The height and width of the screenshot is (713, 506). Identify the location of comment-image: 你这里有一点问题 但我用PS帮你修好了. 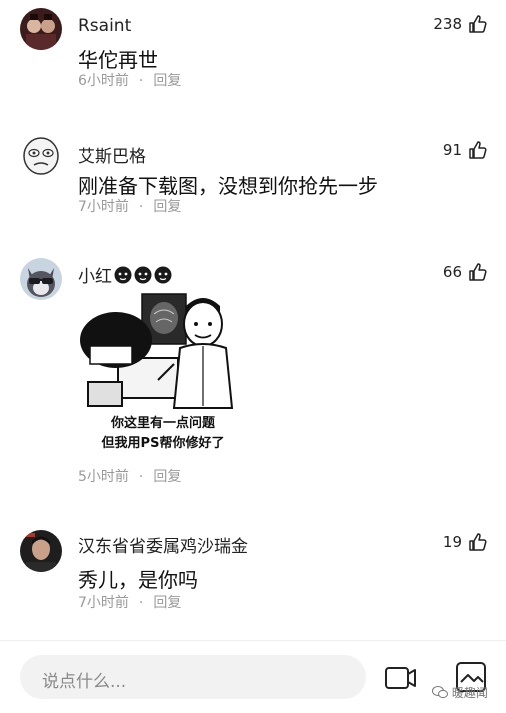
(163, 373).